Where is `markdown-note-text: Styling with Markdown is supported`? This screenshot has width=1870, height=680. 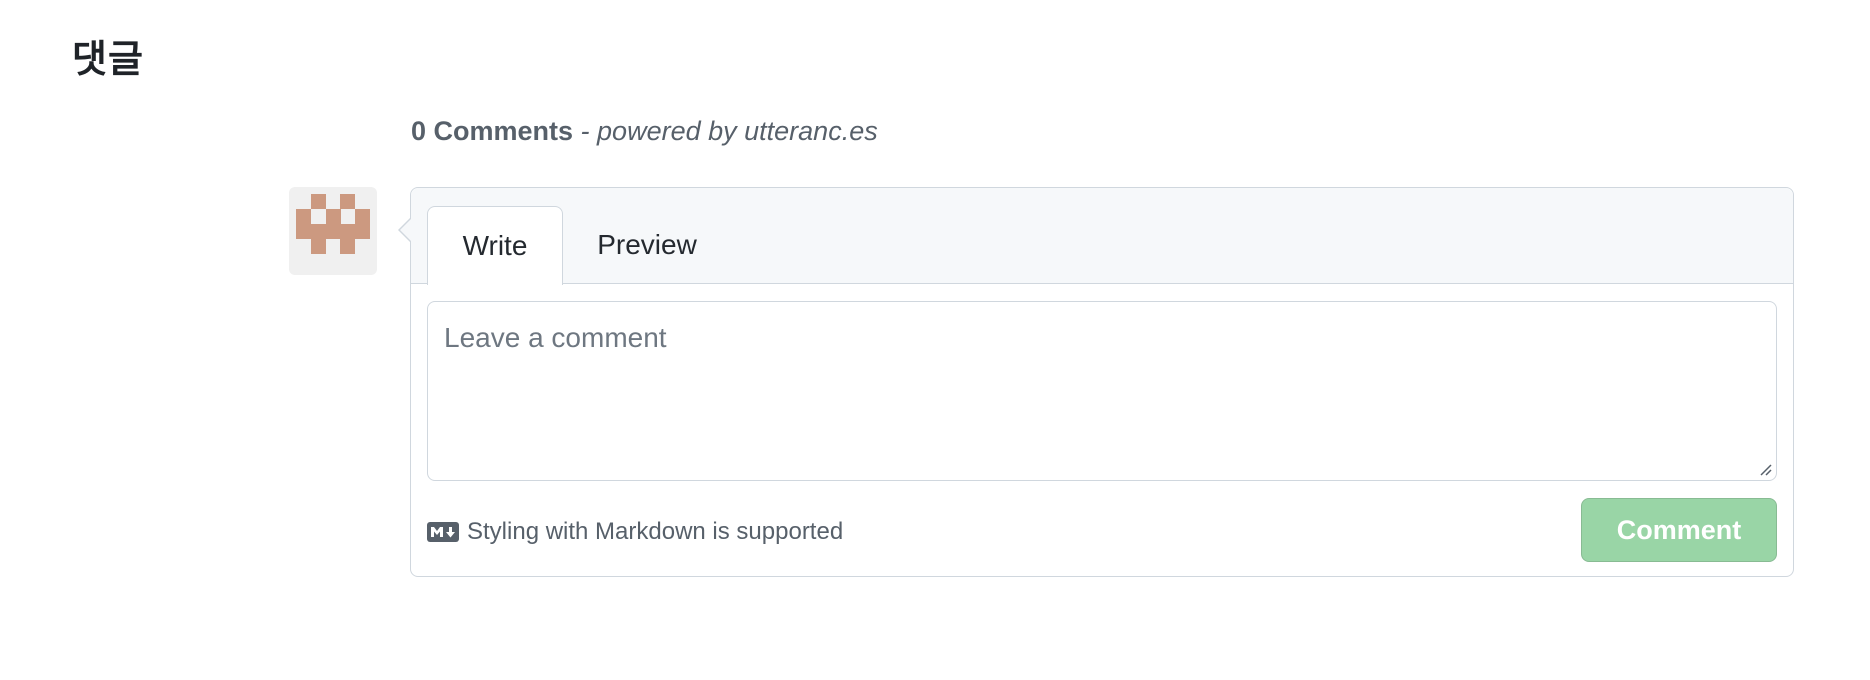 markdown-note-text: Styling with Markdown is supported is located at coordinates (655, 531).